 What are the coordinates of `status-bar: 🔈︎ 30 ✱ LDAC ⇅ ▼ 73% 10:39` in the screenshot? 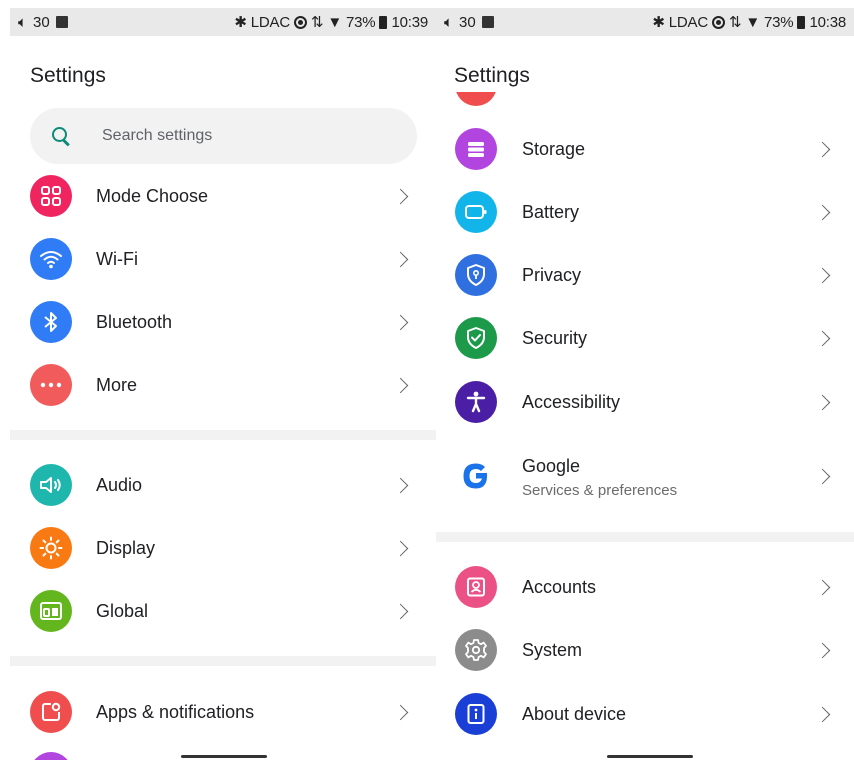 It's located at (223, 22).